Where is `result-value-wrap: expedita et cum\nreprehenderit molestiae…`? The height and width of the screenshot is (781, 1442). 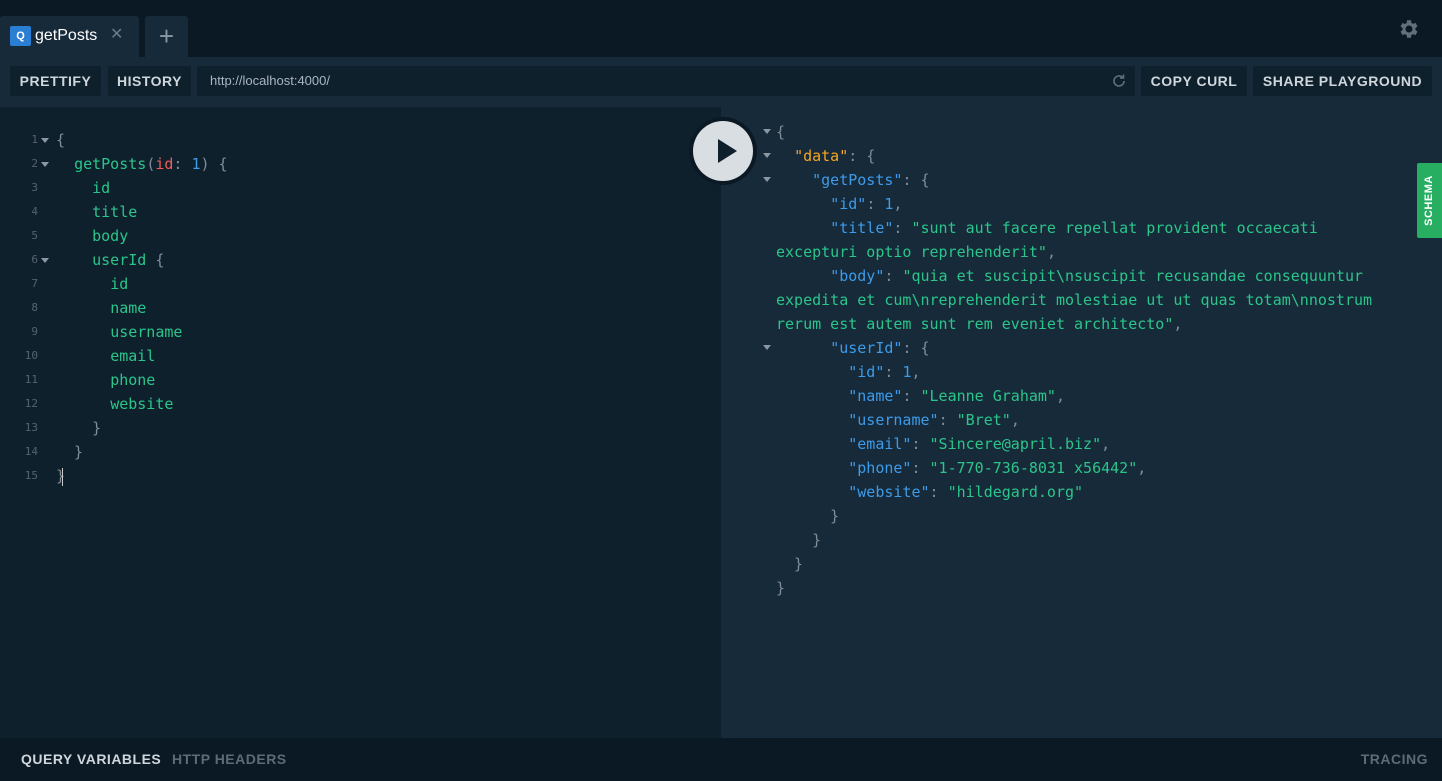
result-value-wrap: expedita et cum\nreprehenderit molestiae… is located at coordinates (1074, 300).